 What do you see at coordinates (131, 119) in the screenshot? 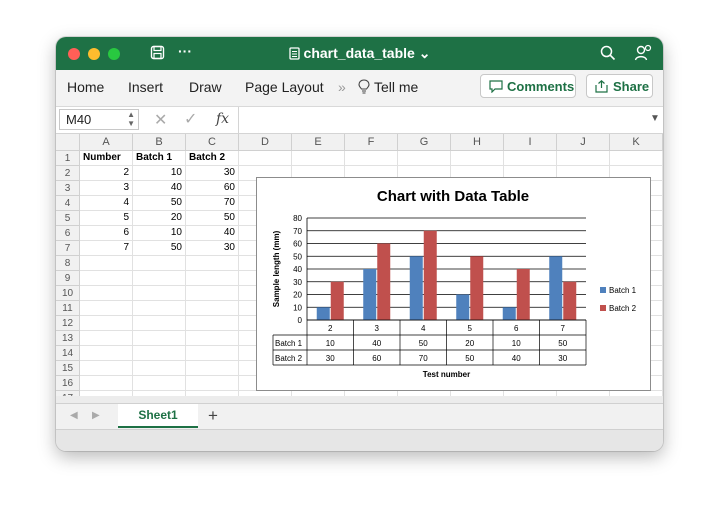
I see `name-box-stepper-icon: ▲ ▼` at bounding box center [131, 119].